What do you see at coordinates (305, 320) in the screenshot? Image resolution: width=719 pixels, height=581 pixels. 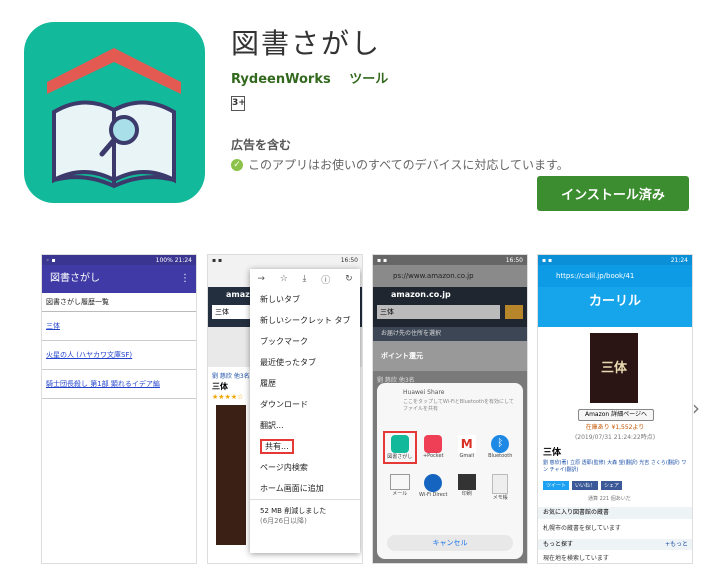 I see `menu-item: 新しいシークレット タブ` at bounding box center [305, 320].